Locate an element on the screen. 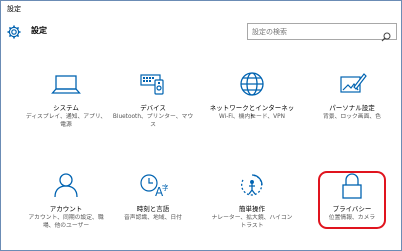  tile-ease-of-access: 簡単操作 ナレーター、拡大鏡、ハイコントラスト is located at coordinates (252, 204).